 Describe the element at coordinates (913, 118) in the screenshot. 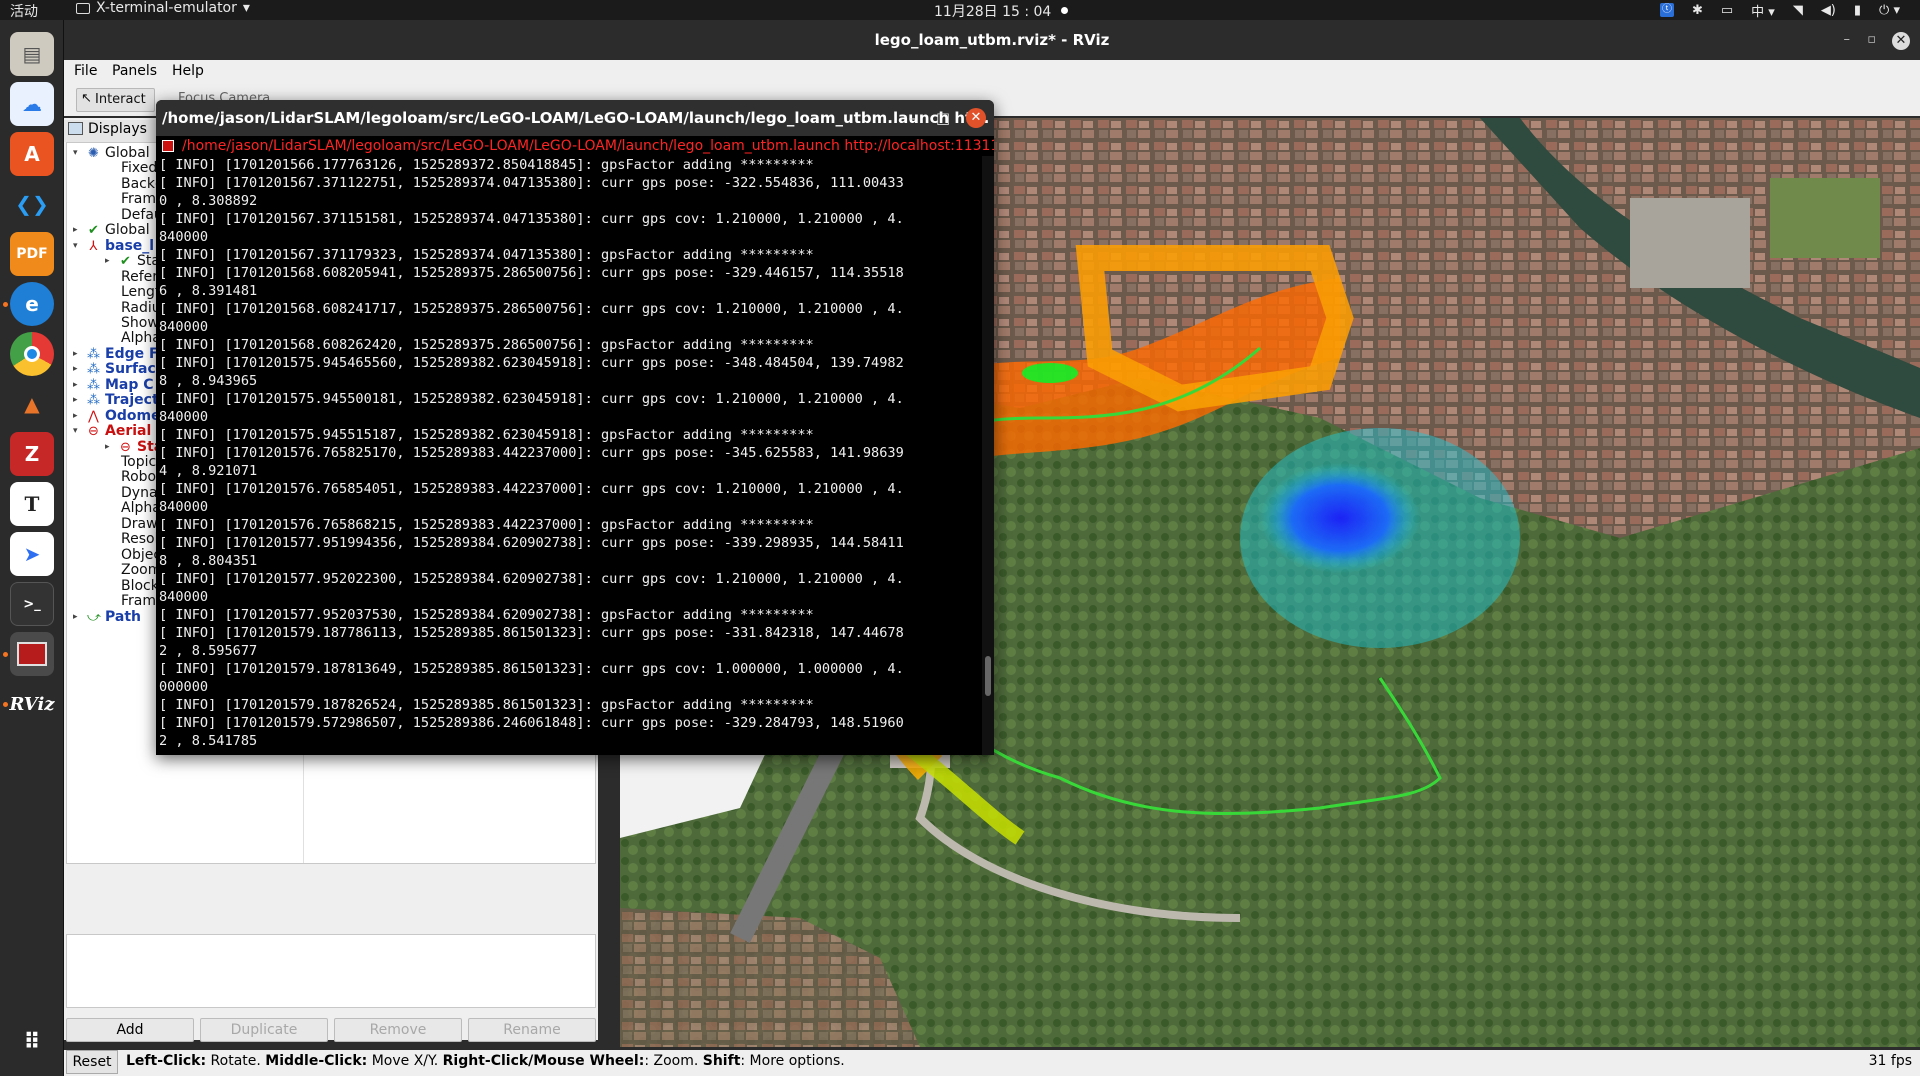

I see `terminal-minimize-button: –` at that location.